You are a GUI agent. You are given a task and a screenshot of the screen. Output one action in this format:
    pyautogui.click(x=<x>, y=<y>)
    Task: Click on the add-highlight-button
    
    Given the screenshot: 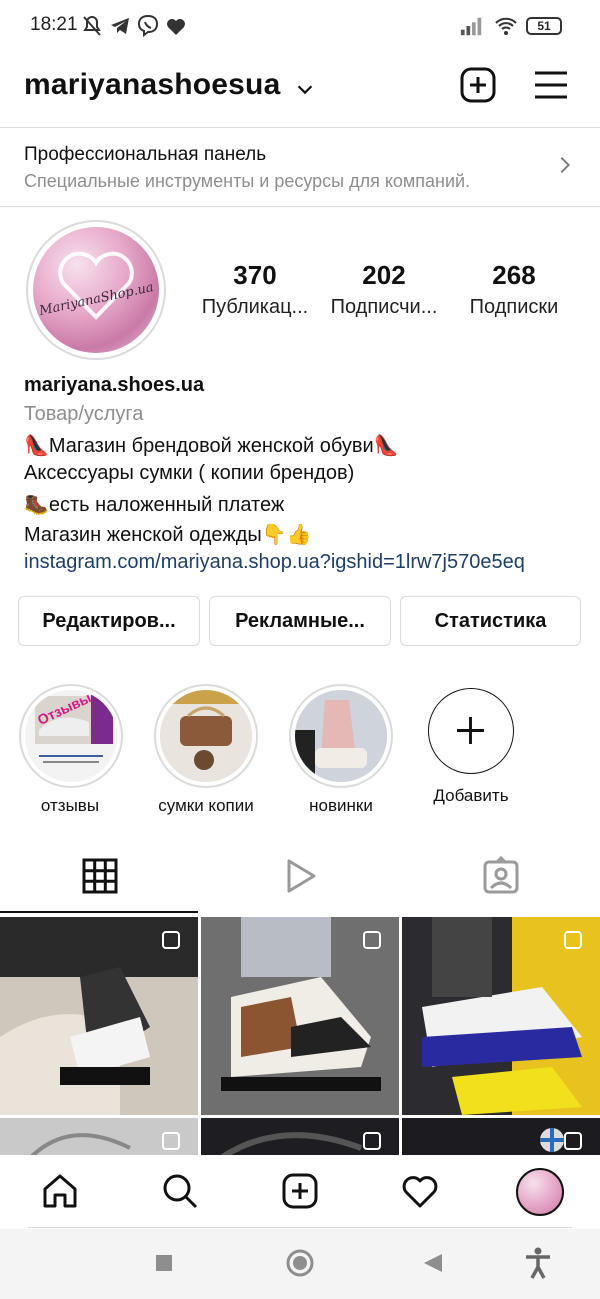 What is the action you would take?
    pyautogui.click(x=471, y=731)
    